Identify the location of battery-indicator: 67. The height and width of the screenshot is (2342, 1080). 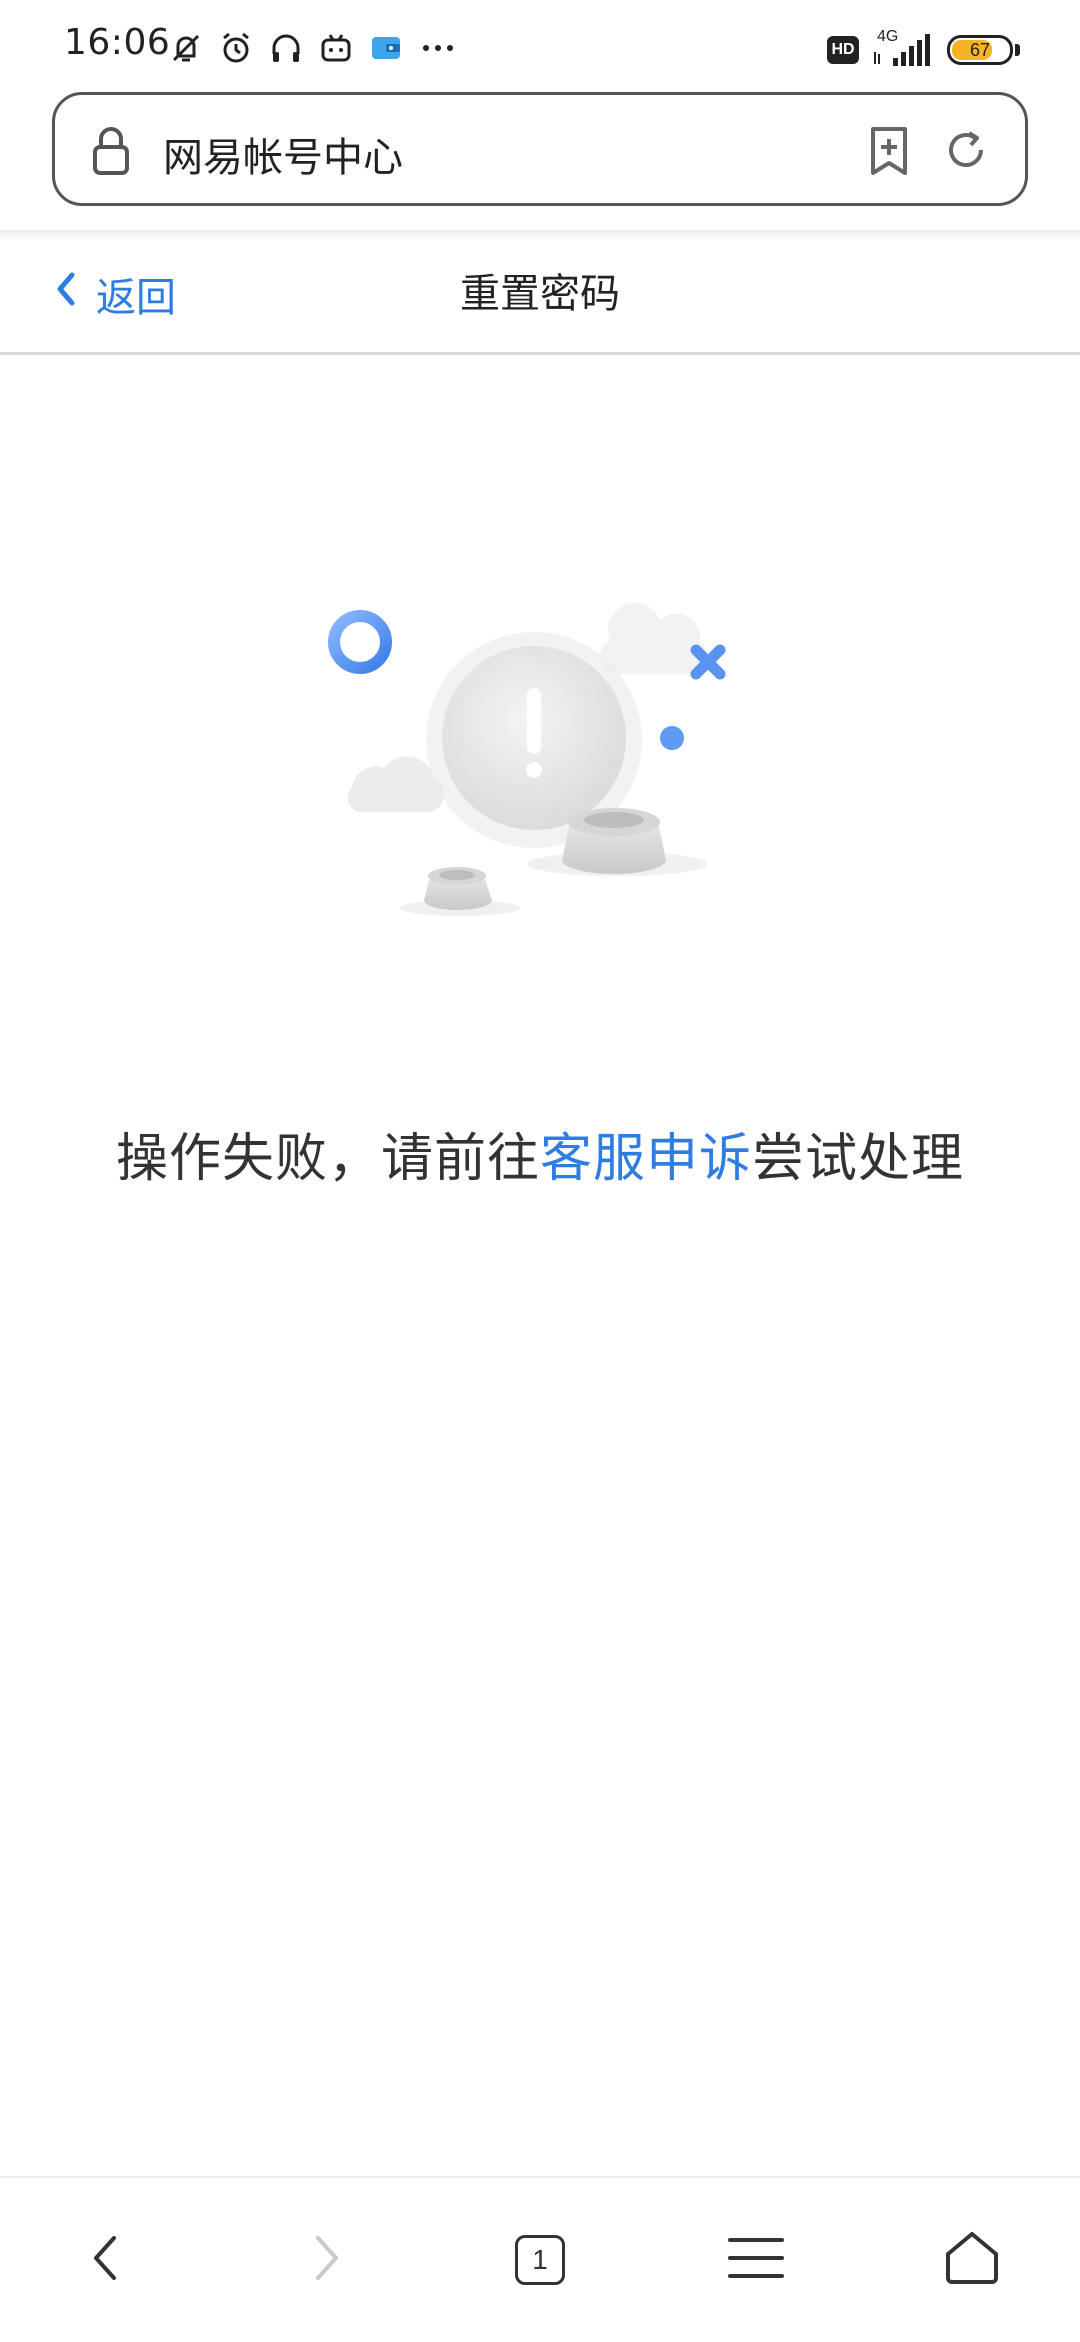
(980, 50).